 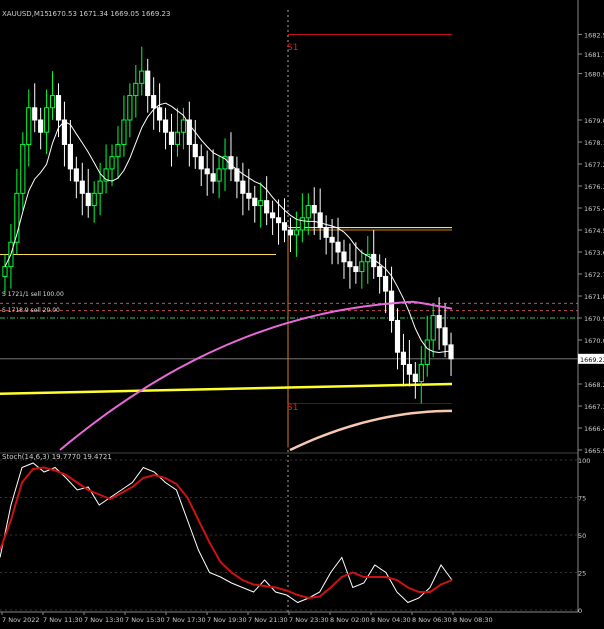 What do you see at coordinates (268, 620) in the screenshot?
I see `time-tick-label: 7 Nov 21:30` at bounding box center [268, 620].